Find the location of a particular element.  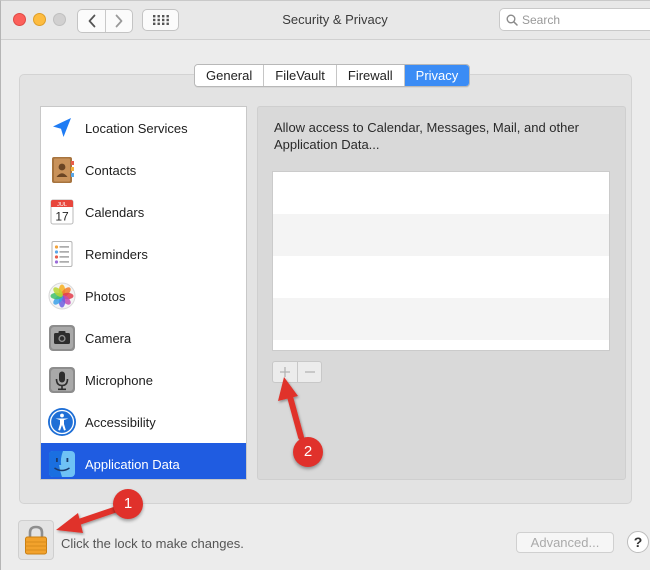

sidebar-item-accessibility: Accessibility is located at coordinates (143, 422).